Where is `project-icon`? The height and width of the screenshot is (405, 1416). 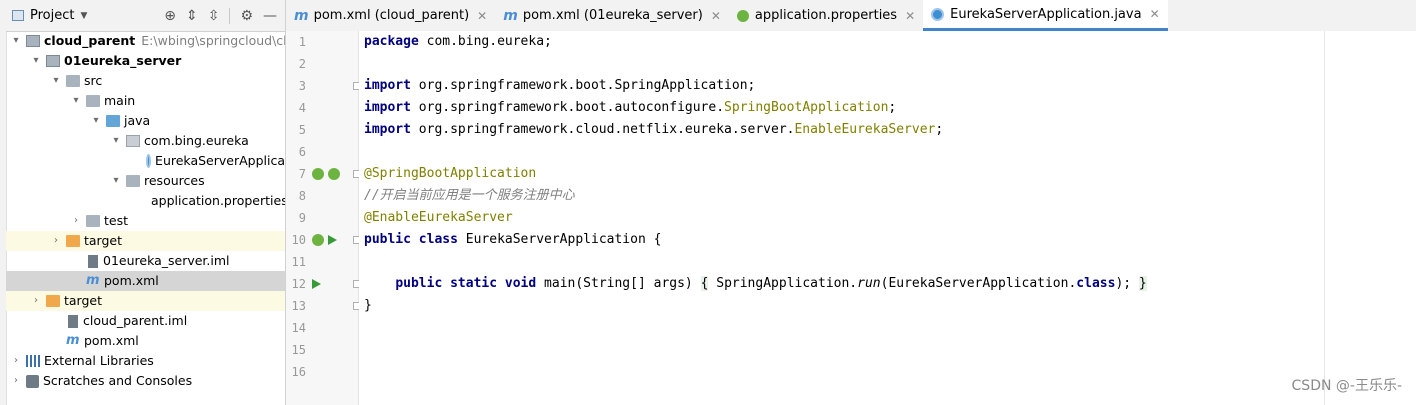 project-icon is located at coordinates (18, 15).